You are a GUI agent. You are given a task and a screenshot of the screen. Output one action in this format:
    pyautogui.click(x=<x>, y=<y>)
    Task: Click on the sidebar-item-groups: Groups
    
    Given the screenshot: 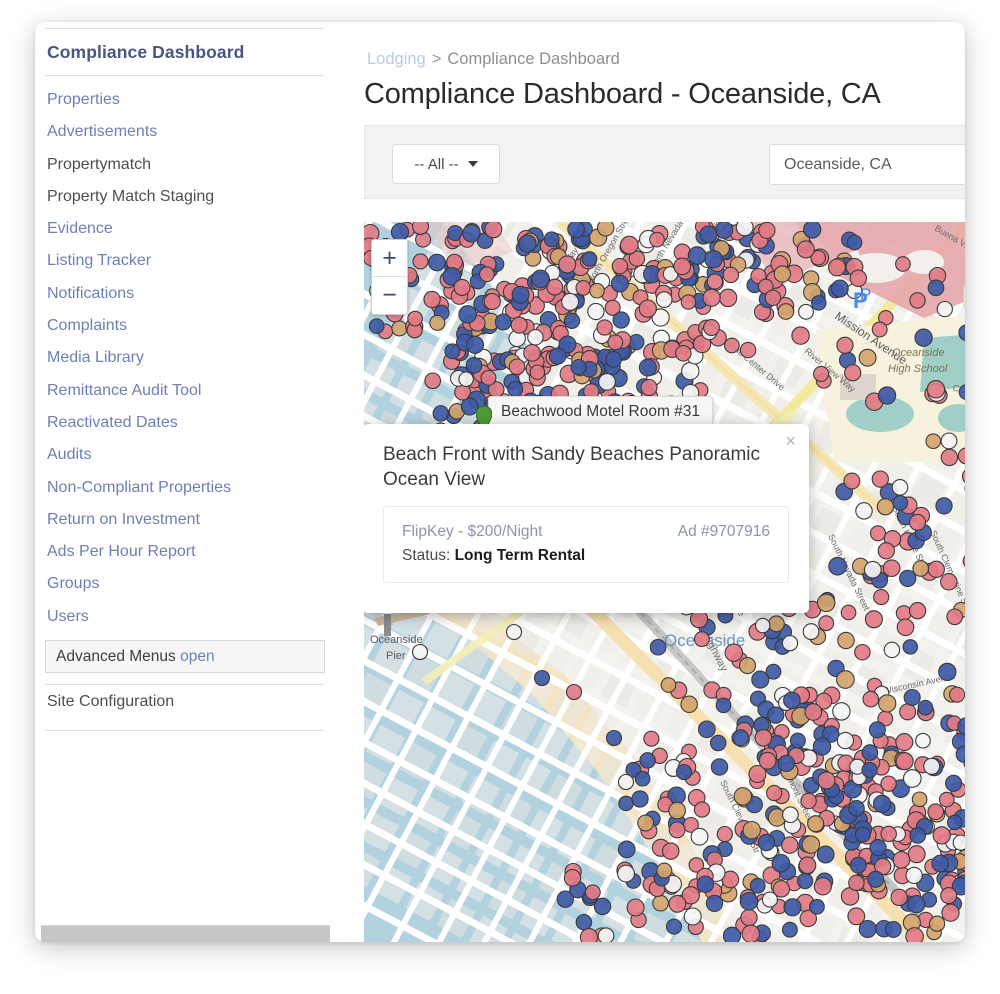 What is the action you would take?
    pyautogui.click(x=185, y=584)
    